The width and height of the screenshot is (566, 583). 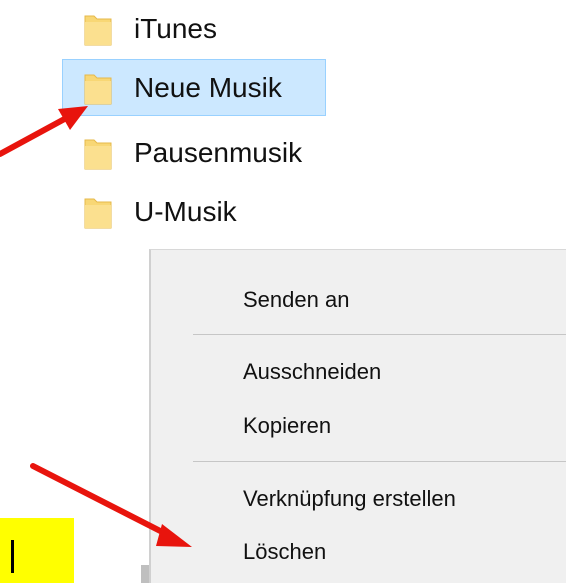 What do you see at coordinates (145, 574) in the screenshot?
I see `scrollbar-grip` at bounding box center [145, 574].